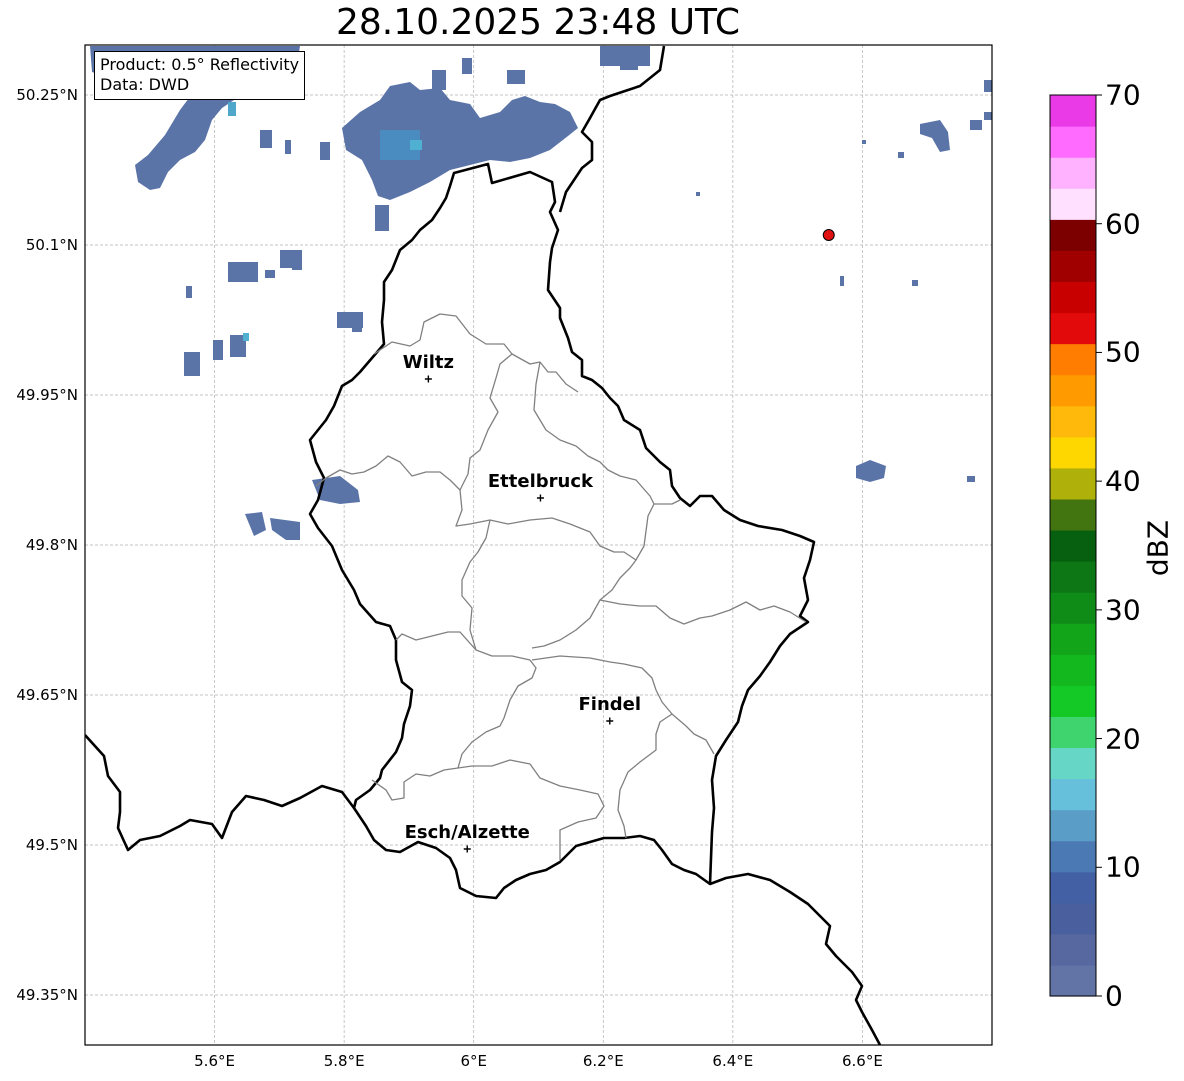 The image size is (1184, 1081). What do you see at coordinates (828, 235) in the screenshot?
I see `radar-site-marker` at bounding box center [828, 235].